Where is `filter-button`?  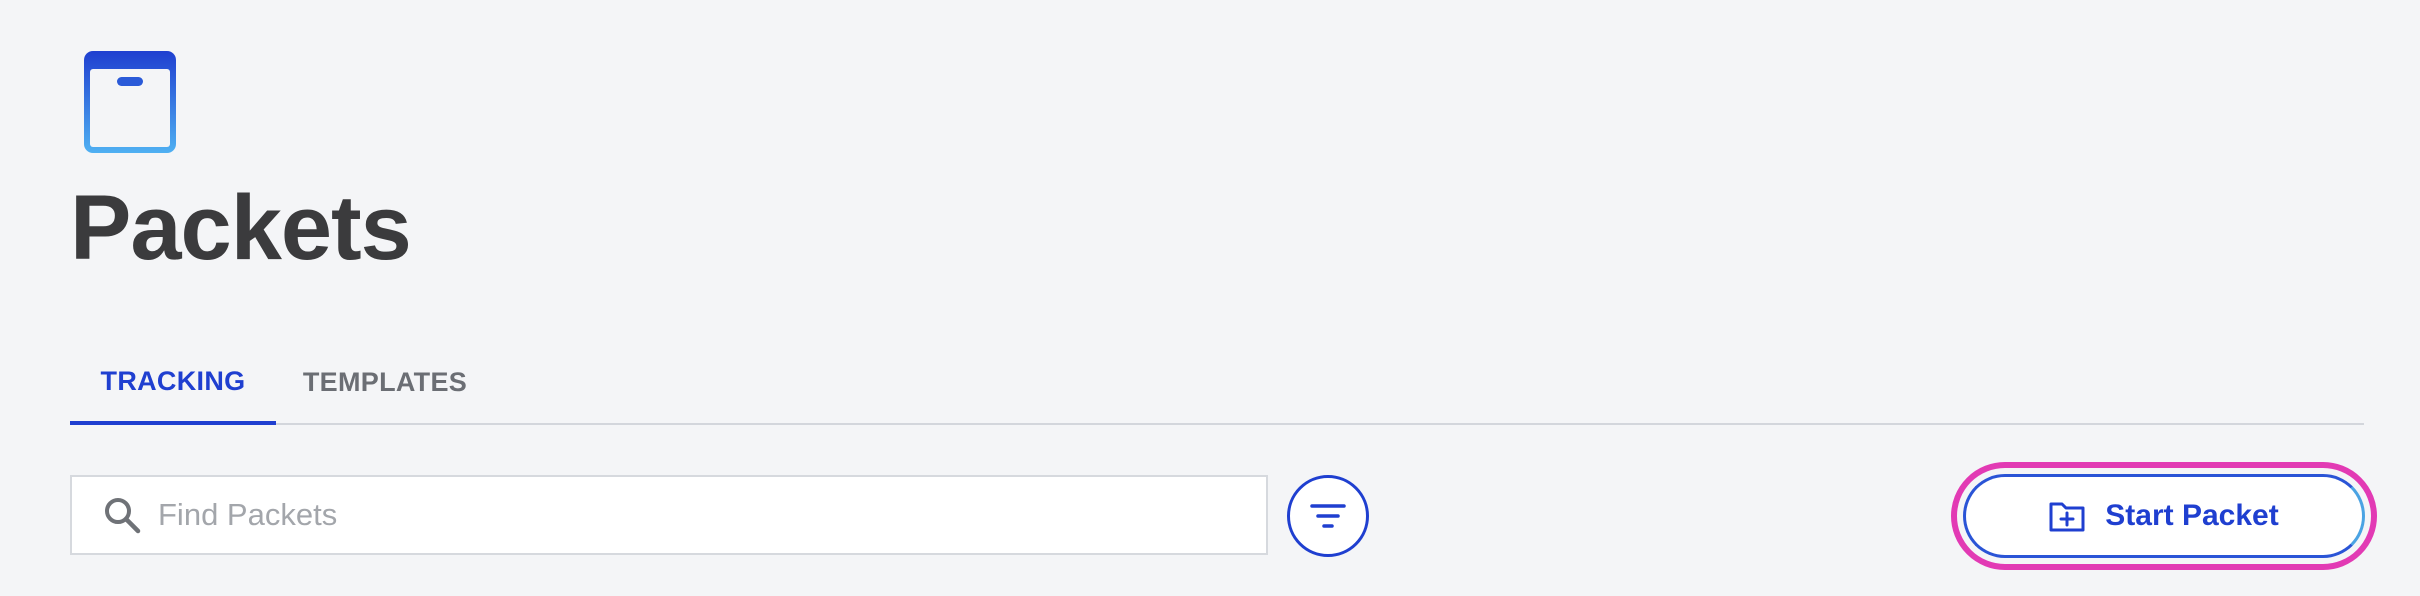
filter-button is located at coordinates (1328, 516).